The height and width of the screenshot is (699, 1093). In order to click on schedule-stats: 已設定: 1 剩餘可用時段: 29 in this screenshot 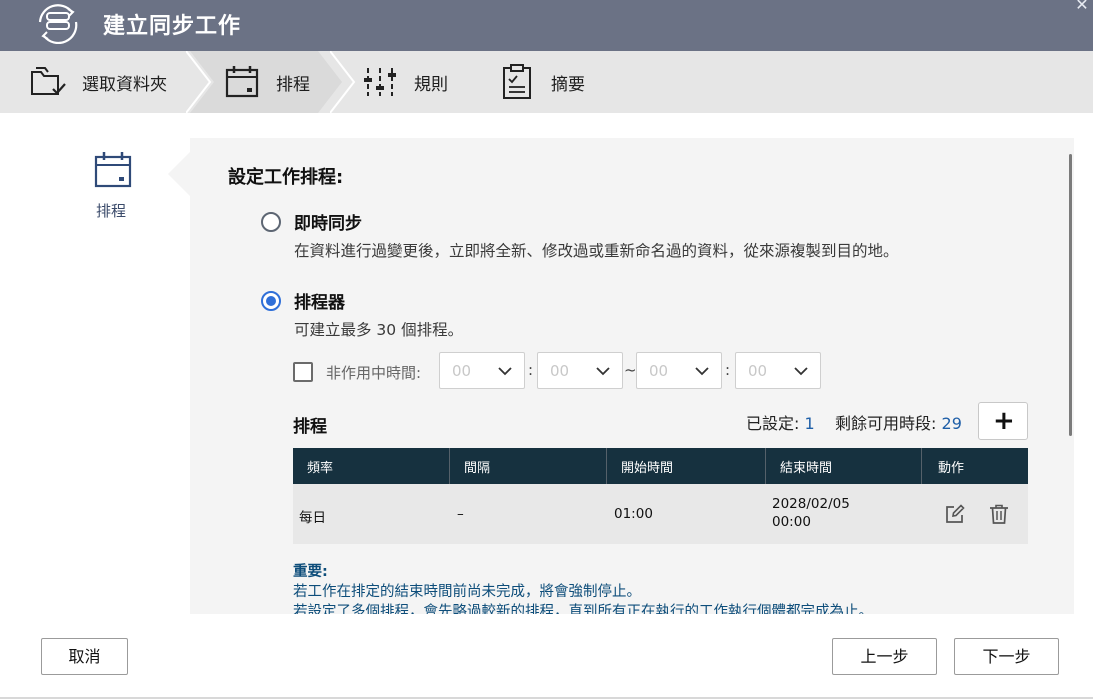, I will do `click(854, 422)`.